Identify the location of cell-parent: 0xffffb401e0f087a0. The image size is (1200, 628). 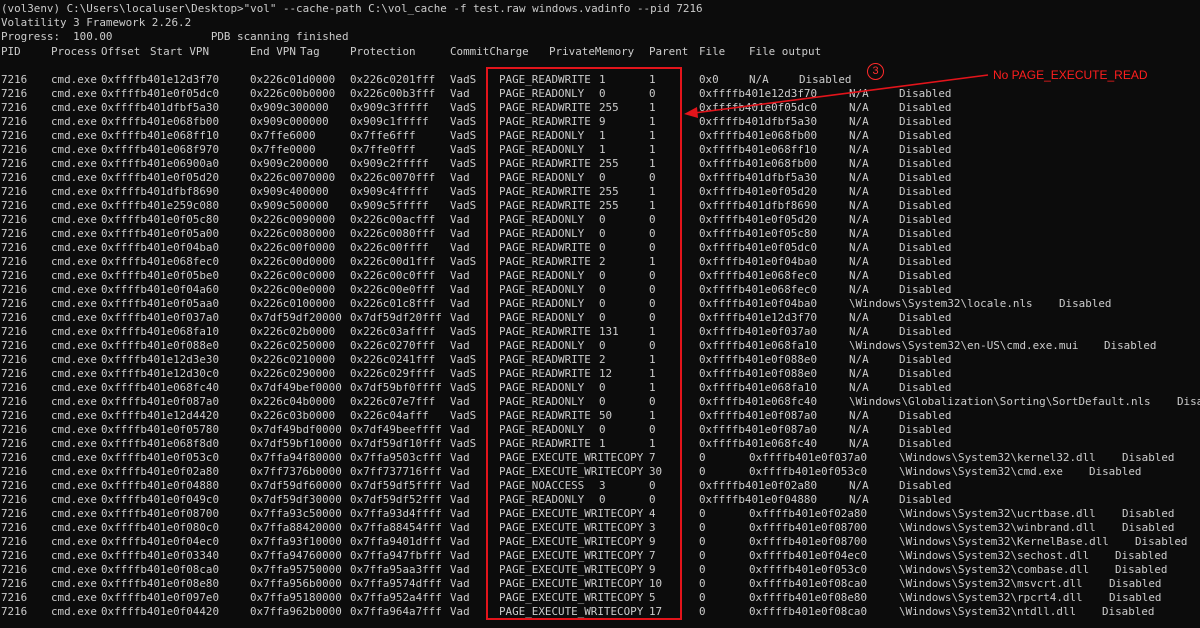
(758, 415).